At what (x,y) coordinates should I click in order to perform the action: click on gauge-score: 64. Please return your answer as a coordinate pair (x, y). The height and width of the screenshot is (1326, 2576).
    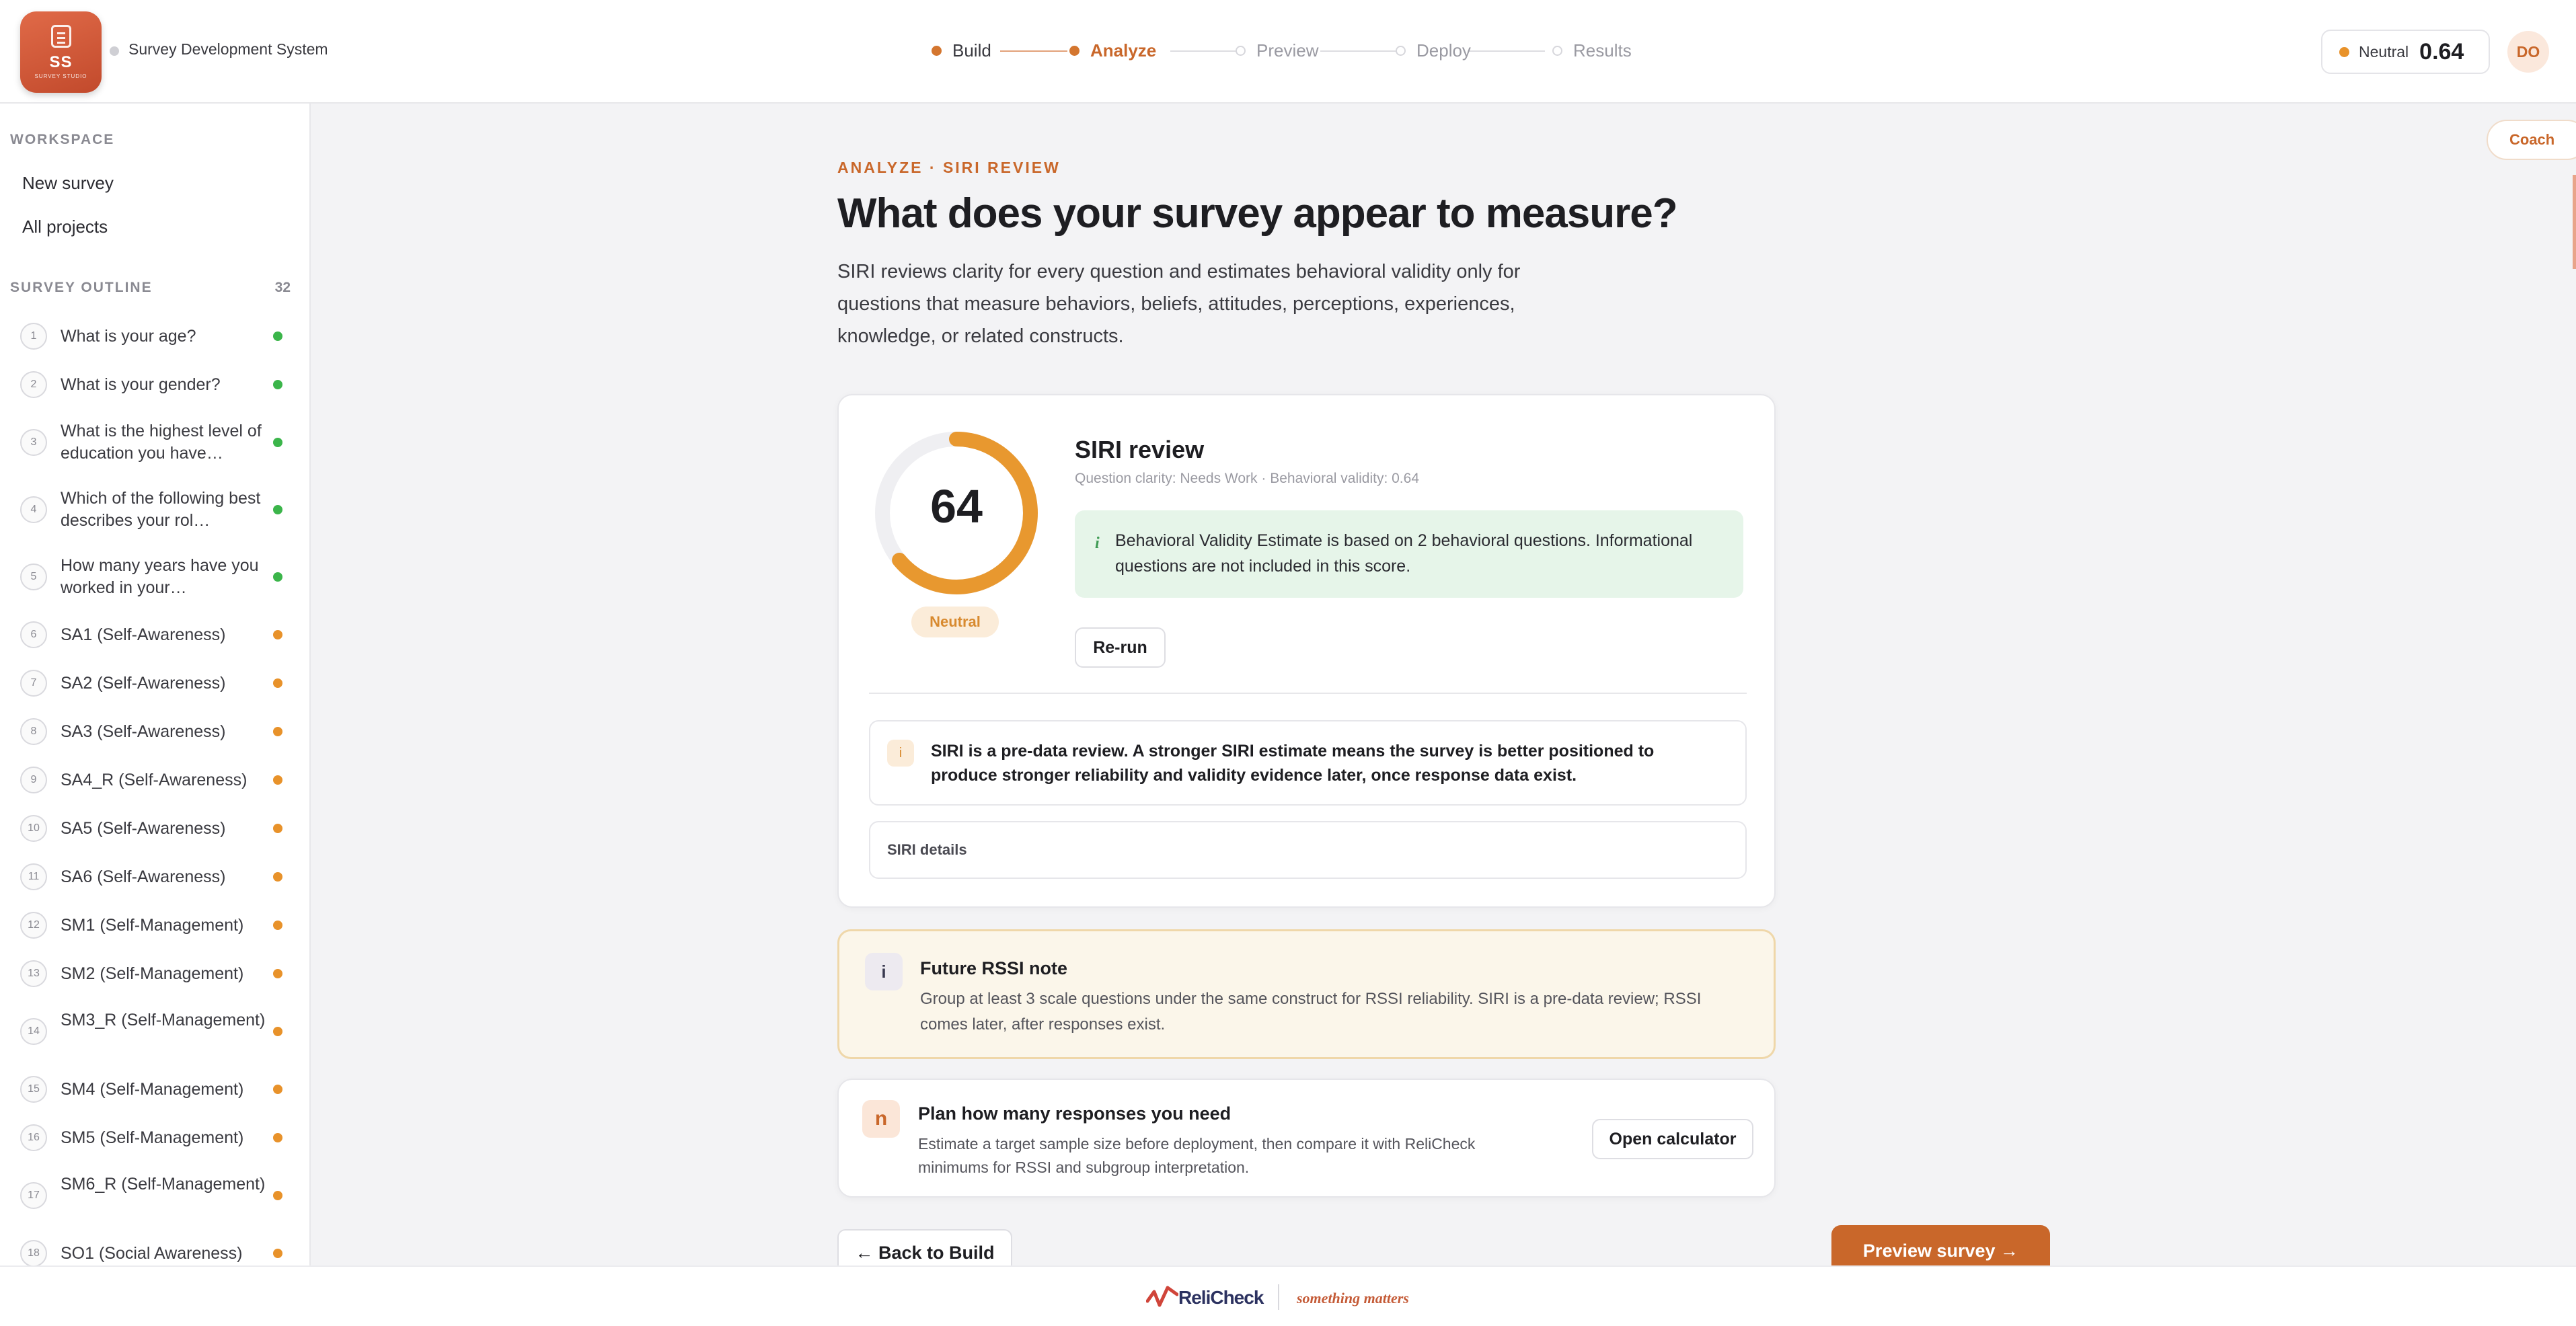
    Looking at the image, I should click on (956, 506).